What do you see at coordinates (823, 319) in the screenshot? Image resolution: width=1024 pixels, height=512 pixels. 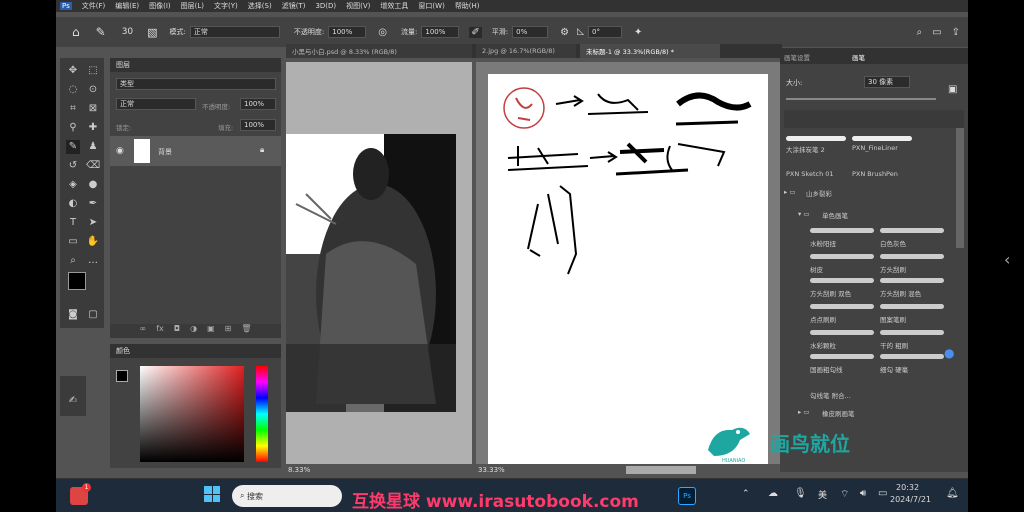 I see `brush-item: 点点刷刷` at bounding box center [823, 319].